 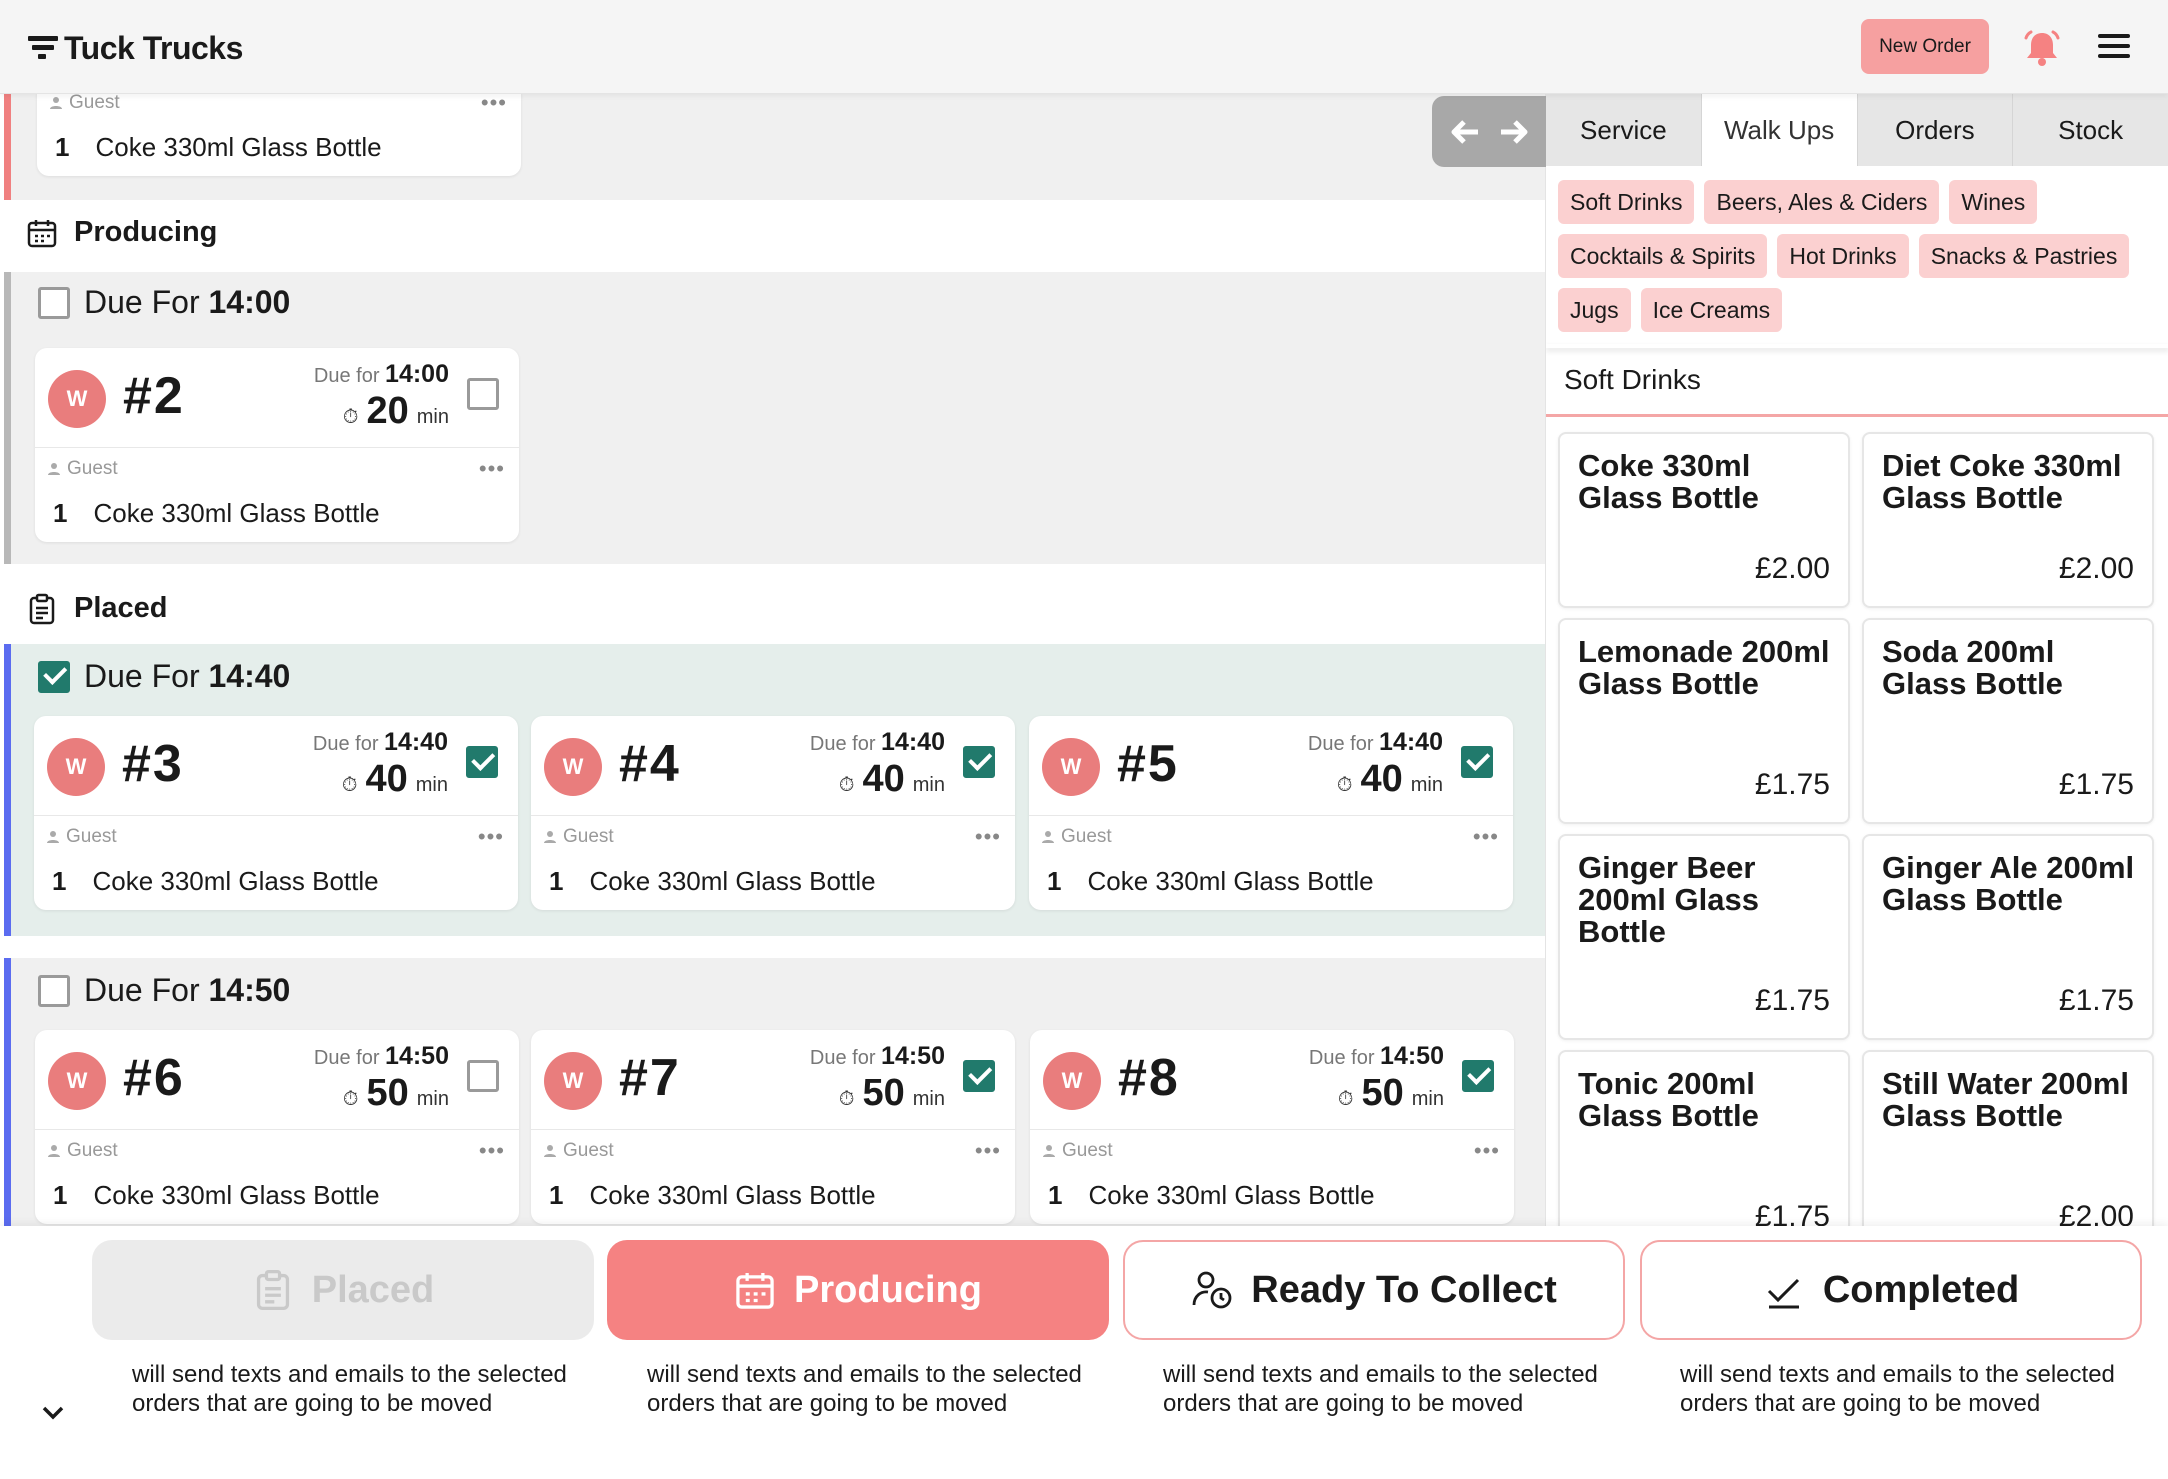 What do you see at coordinates (381, 1056) in the screenshot?
I see `order-due-time: Due for 14:50` at bounding box center [381, 1056].